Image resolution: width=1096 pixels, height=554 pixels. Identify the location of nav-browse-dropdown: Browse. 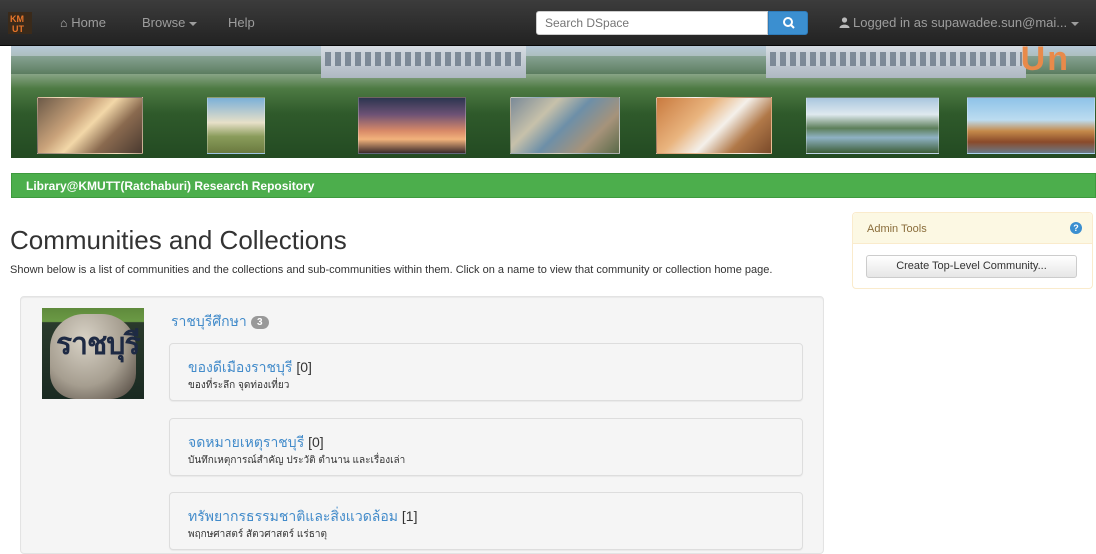
(170, 22).